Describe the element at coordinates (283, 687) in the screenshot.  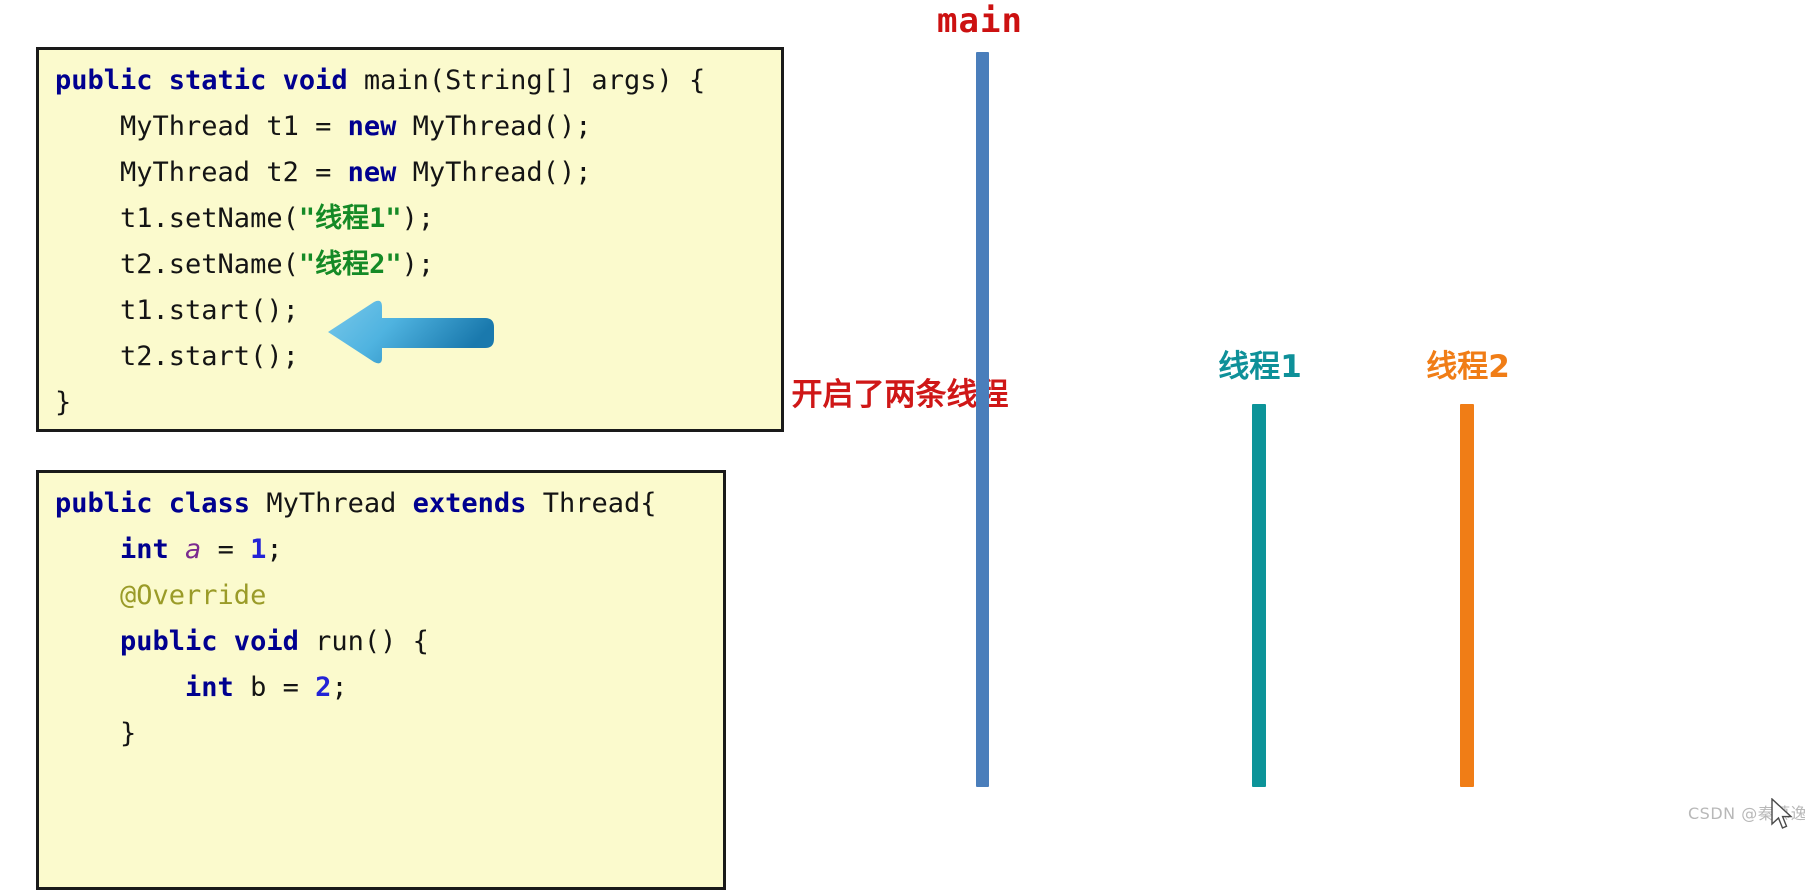
I see `code-token: b =` at that location.